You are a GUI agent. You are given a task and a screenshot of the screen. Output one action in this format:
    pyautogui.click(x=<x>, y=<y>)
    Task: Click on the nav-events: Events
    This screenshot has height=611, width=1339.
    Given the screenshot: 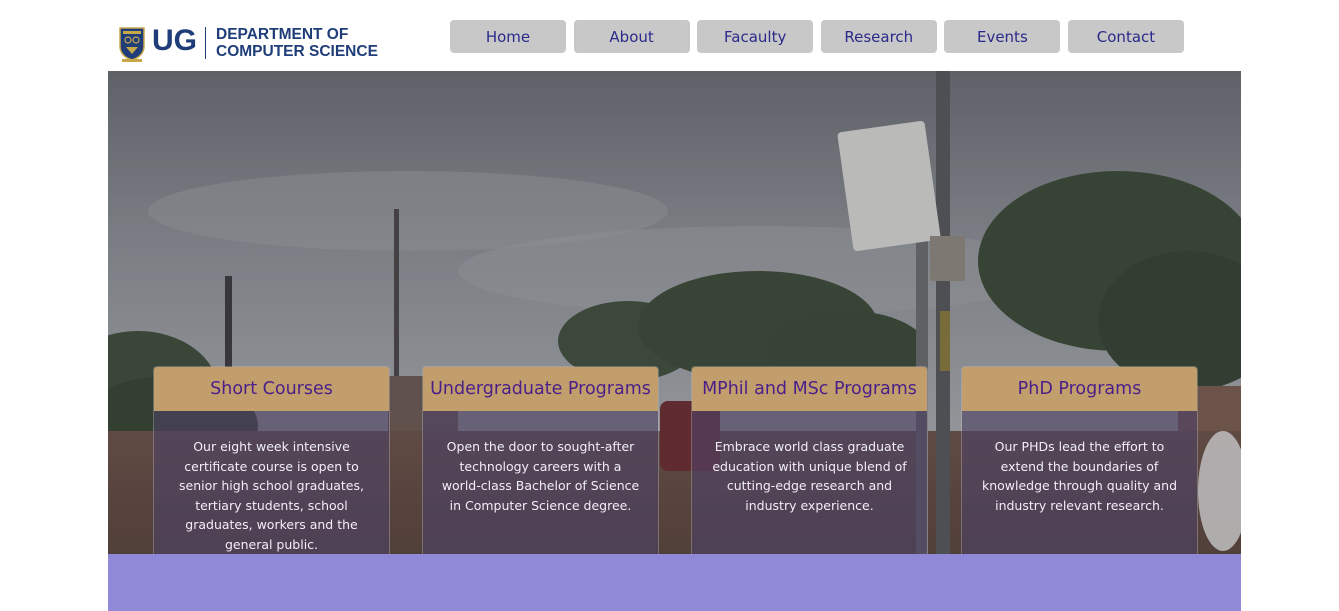 What is the action you would take?
    pyautogui.click(x=1002, y=36)
    